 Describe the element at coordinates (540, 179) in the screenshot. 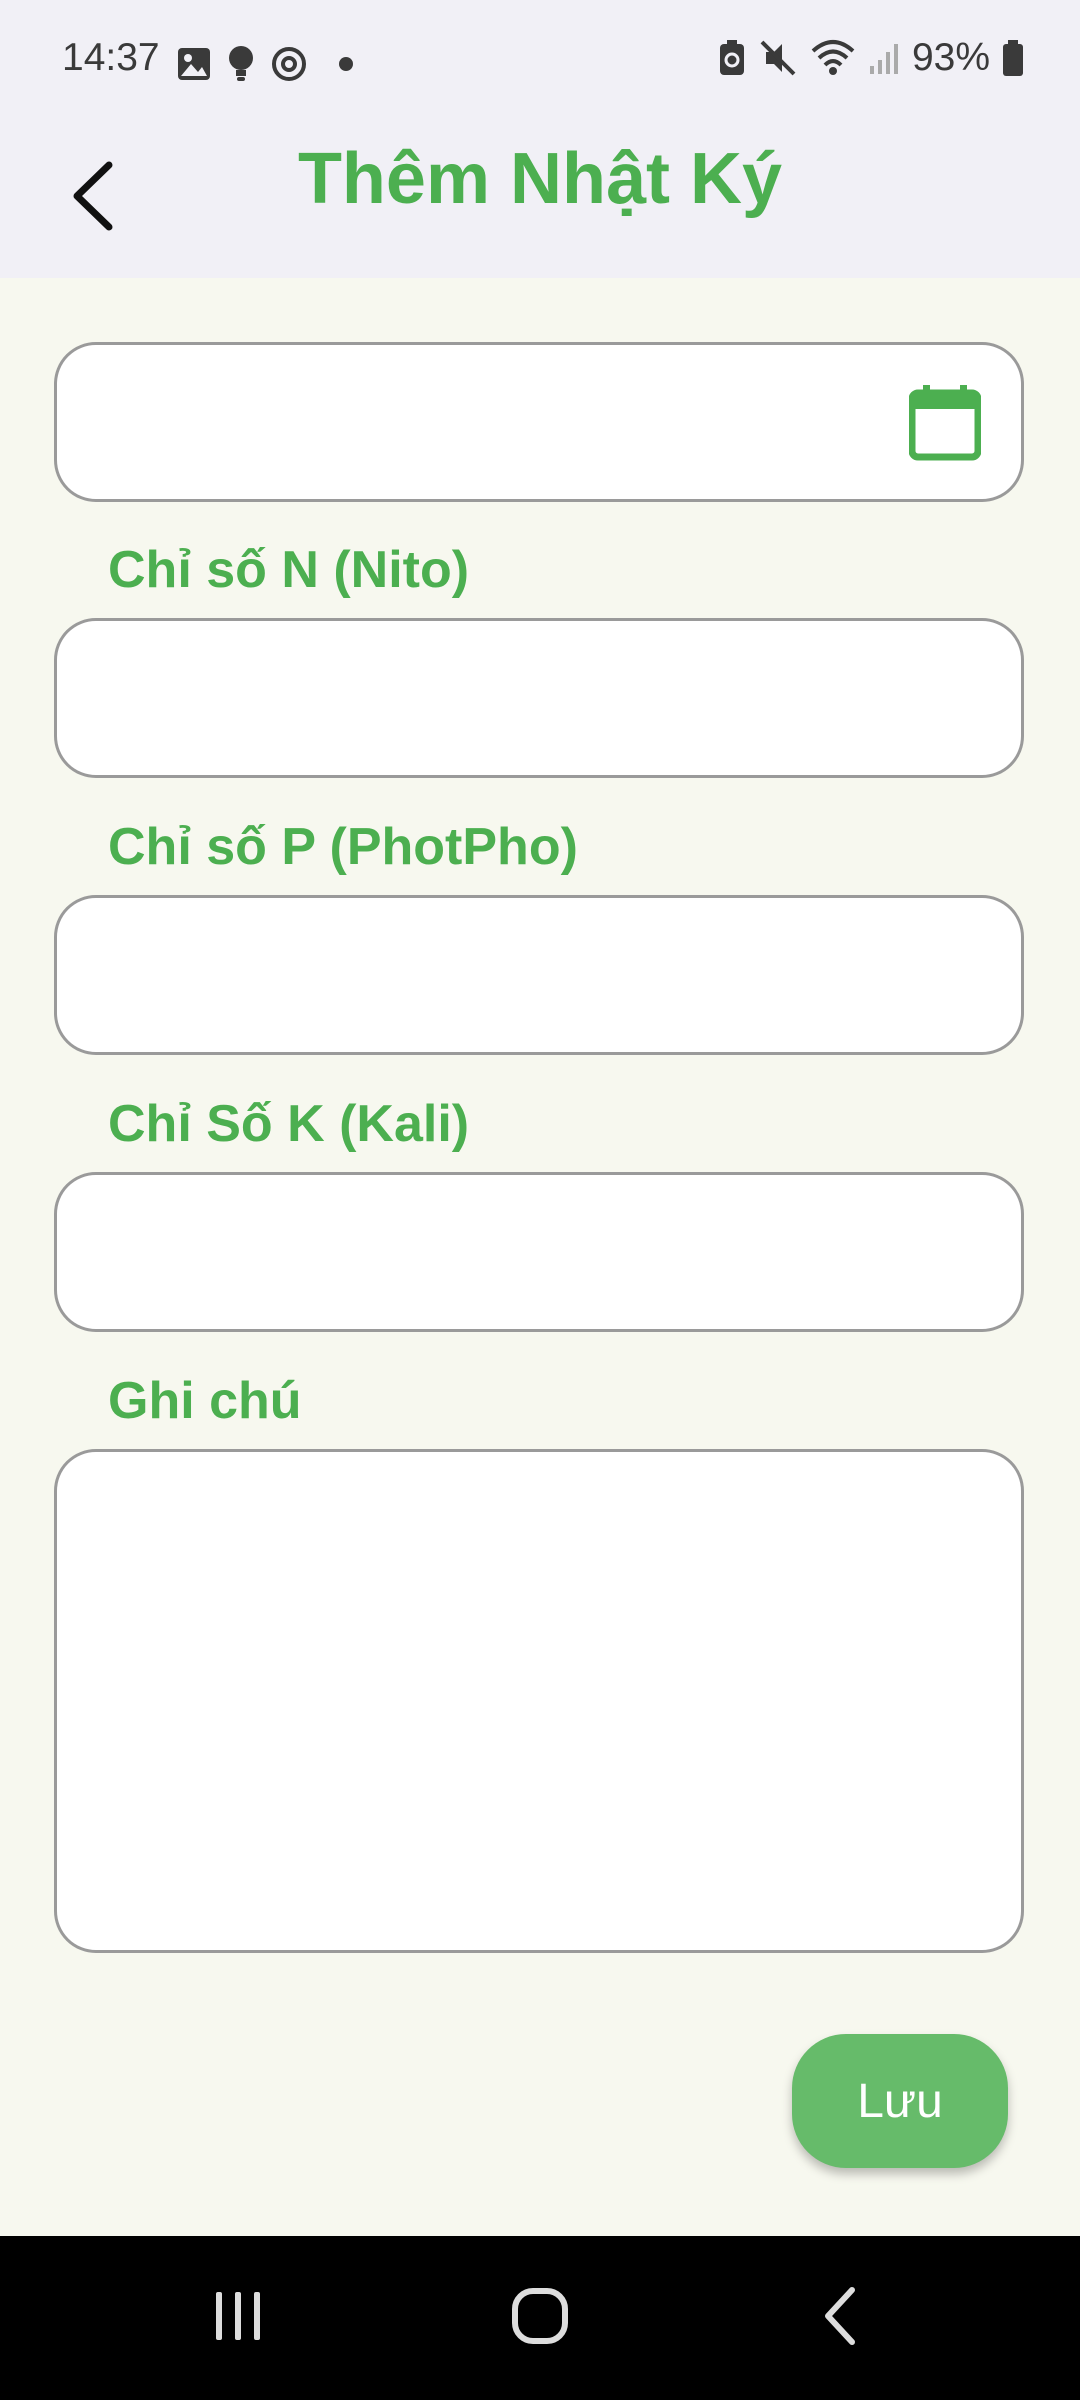

I see `page-title: Thêm Nhật Ký` at that location.